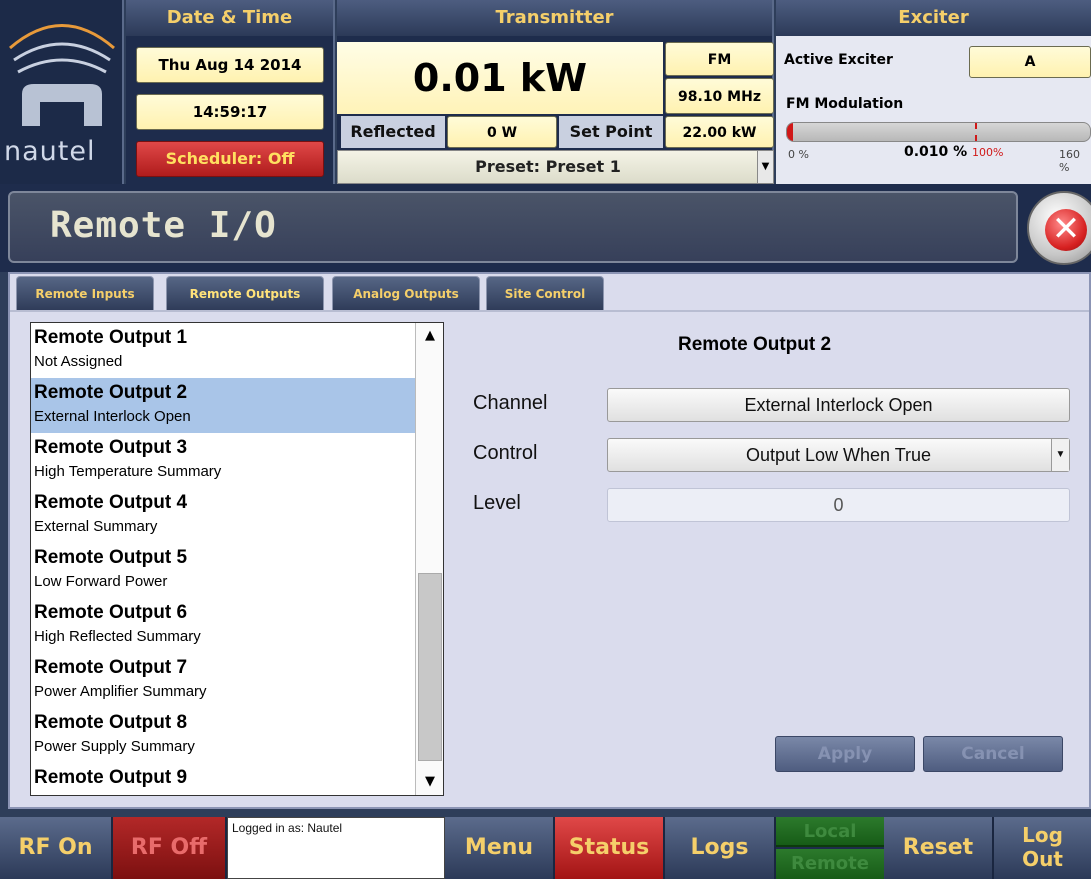 This screenshot has height=879, width=1091. I want to click on meter-scale-100: 100%, so click(988, 152).